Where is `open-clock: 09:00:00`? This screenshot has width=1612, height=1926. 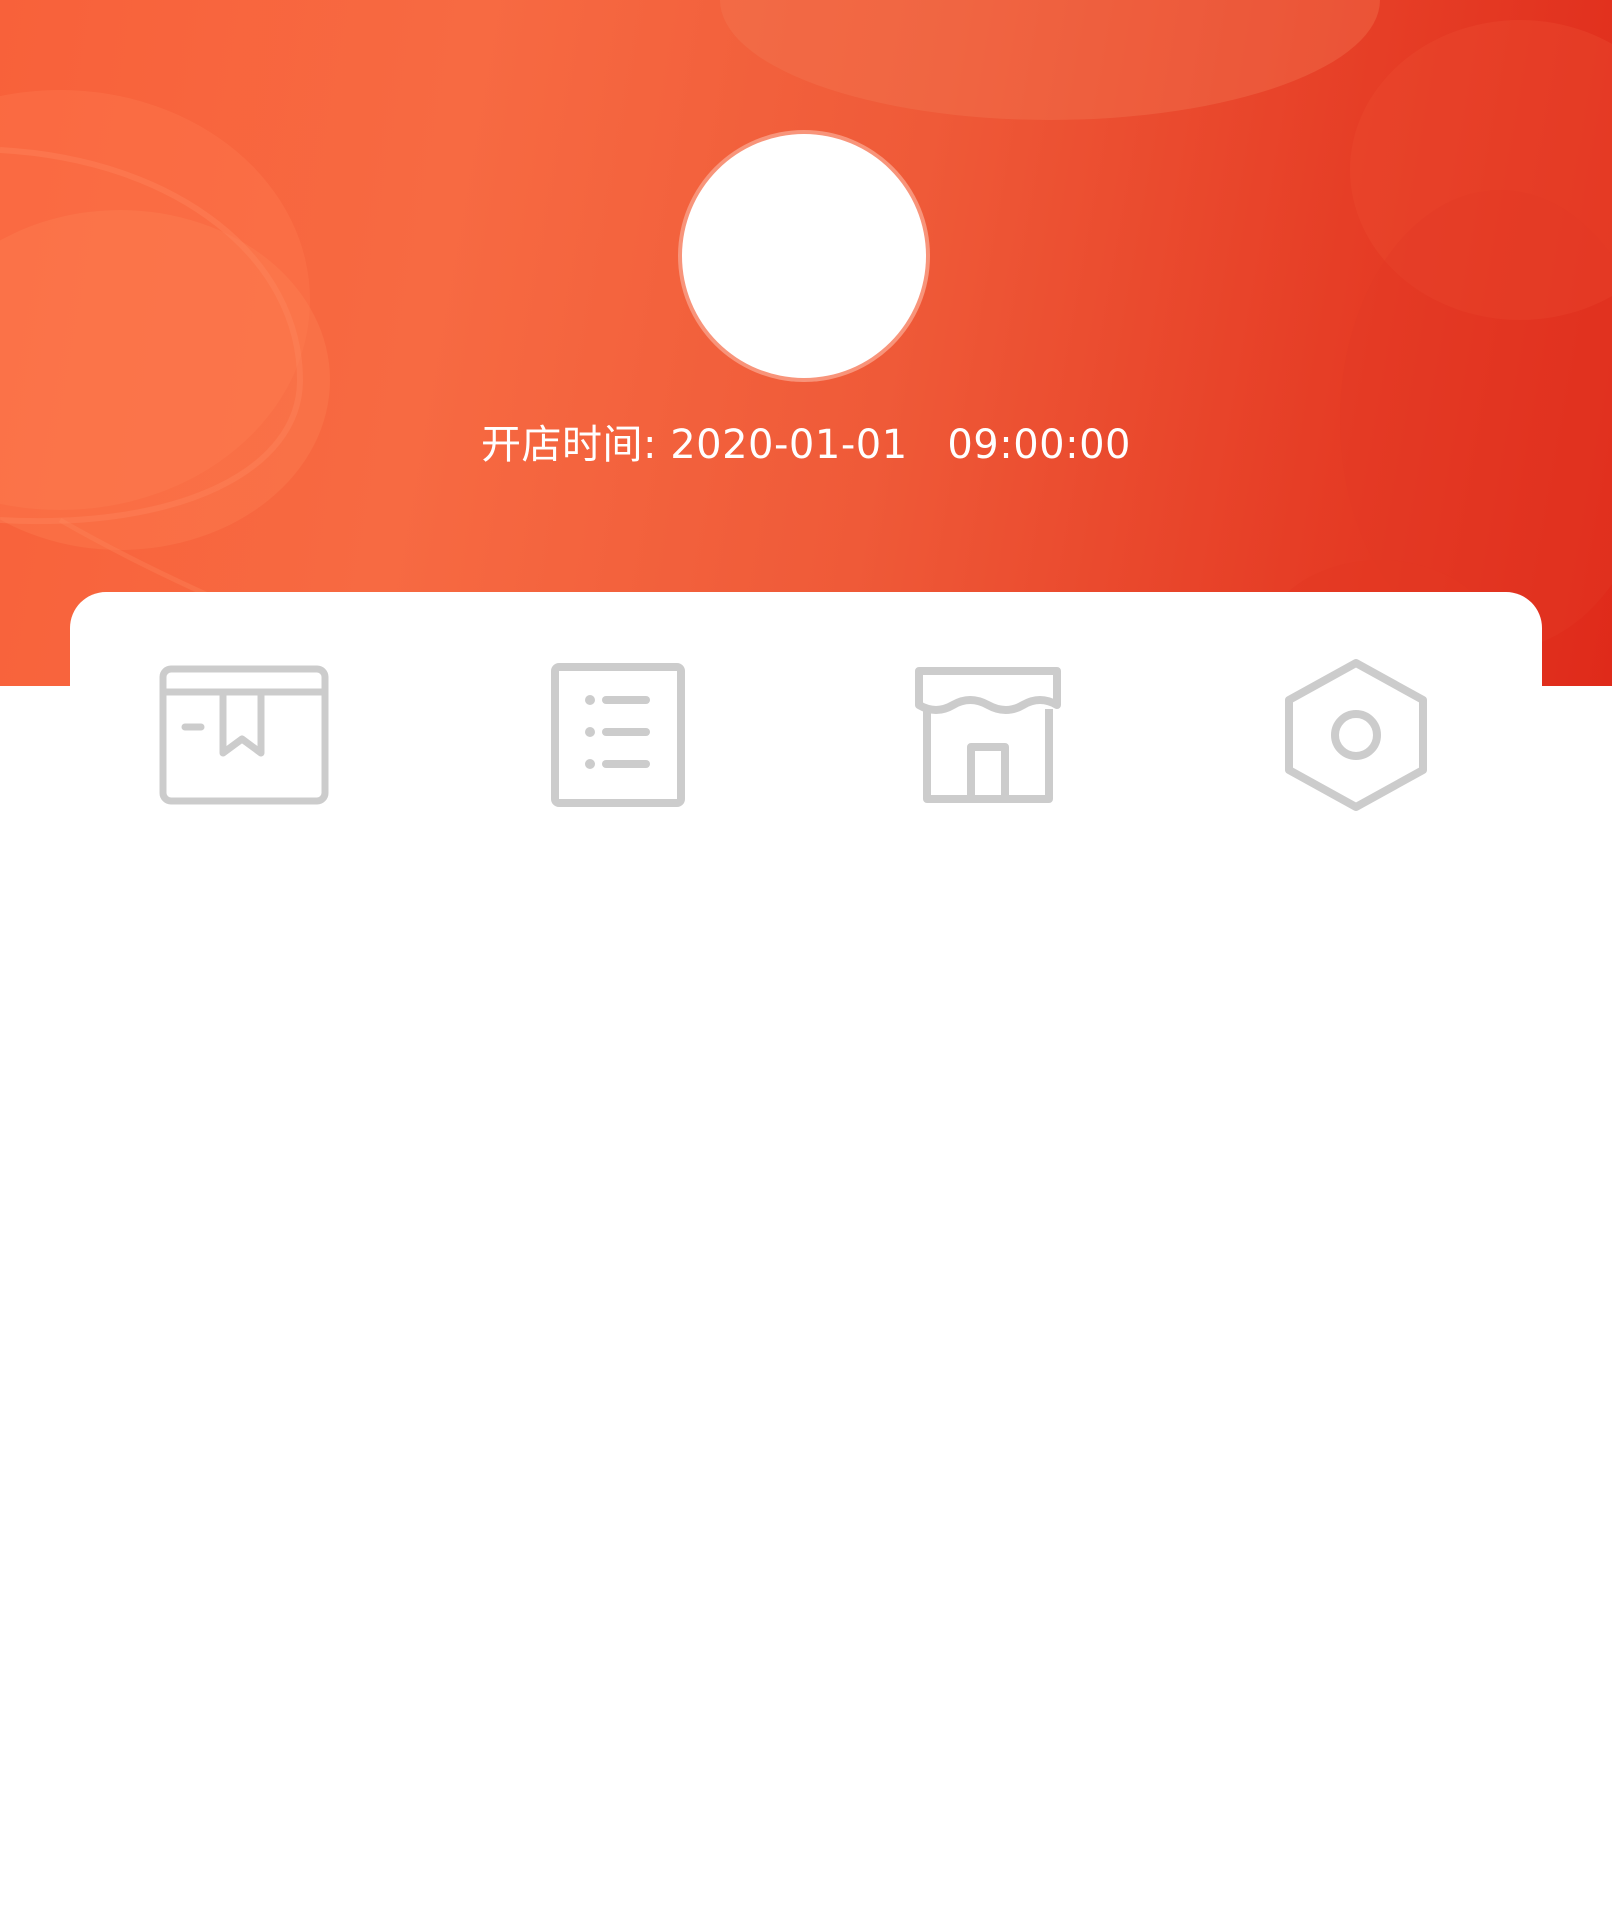 open-clock: 09:00:00 is located at coordinates (1039, 445).